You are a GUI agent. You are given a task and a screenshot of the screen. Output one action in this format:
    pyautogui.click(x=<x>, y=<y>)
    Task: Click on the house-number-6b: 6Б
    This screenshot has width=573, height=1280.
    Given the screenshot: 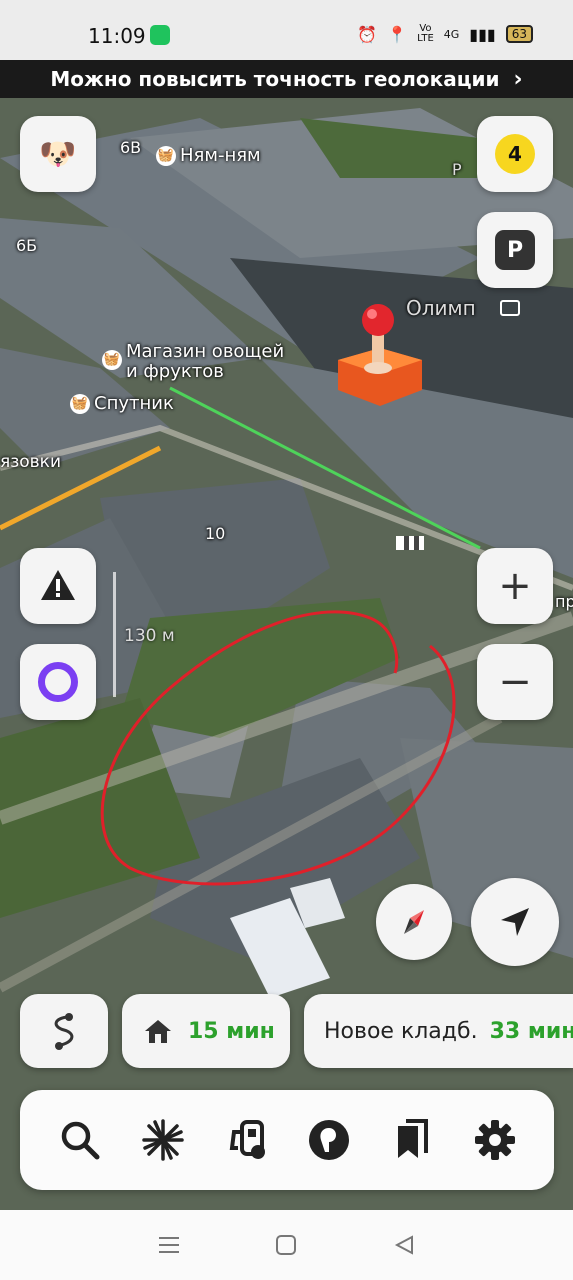 What is the action you would take?
    pyautogui.click(x=27, y=245)
    